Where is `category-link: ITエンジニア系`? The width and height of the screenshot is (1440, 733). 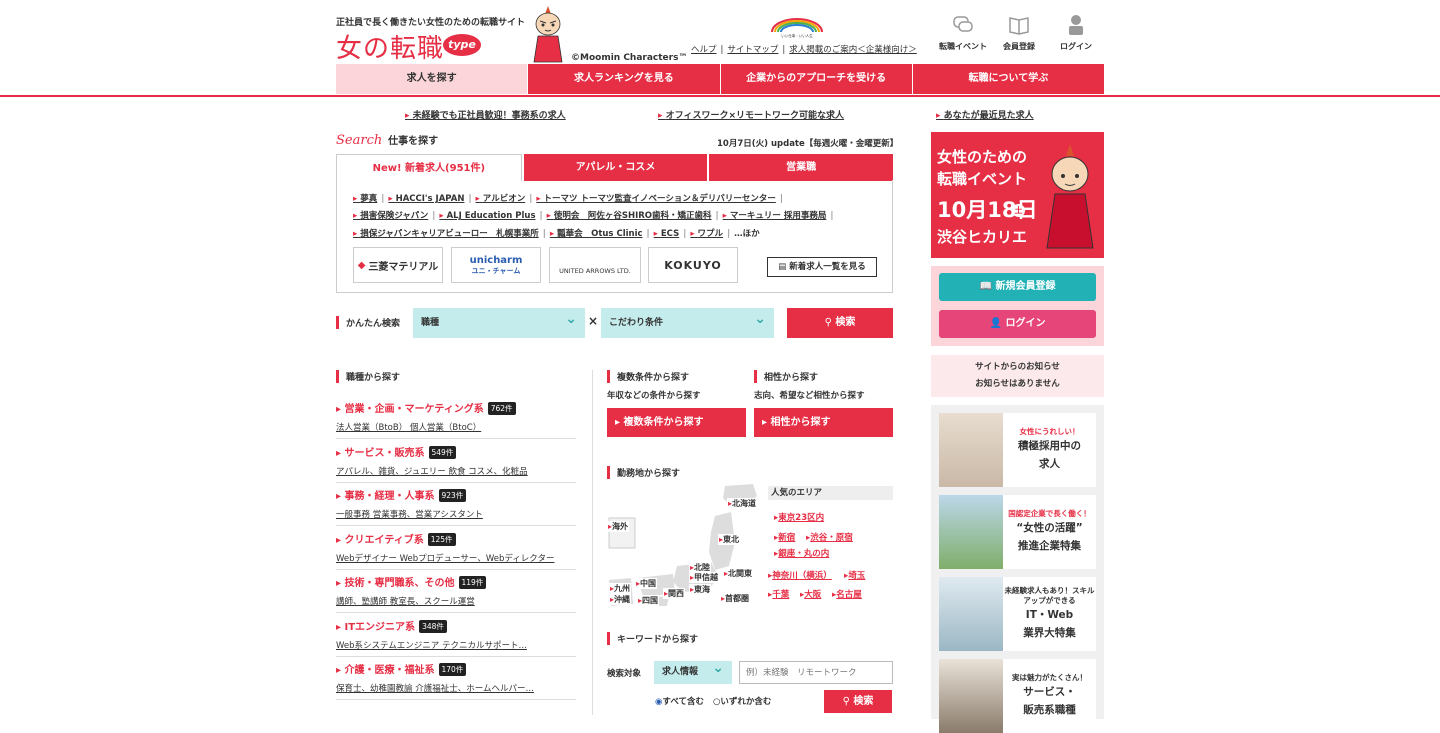 category-link: ITエンジニア系 is located at coordinates (375, 627).